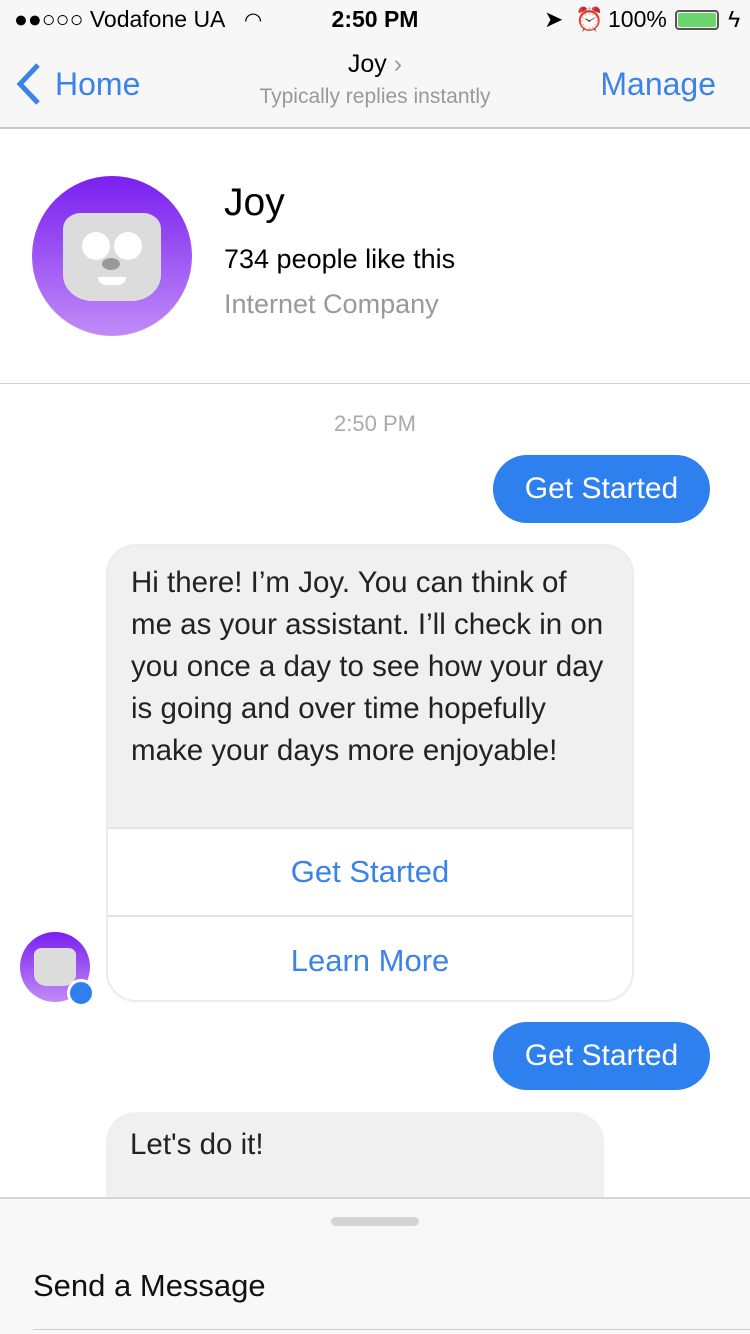  What do you see at coordinates (367, 64) in the screenshot?
I see `title-text: Joy` at bounding box center [367, 64].